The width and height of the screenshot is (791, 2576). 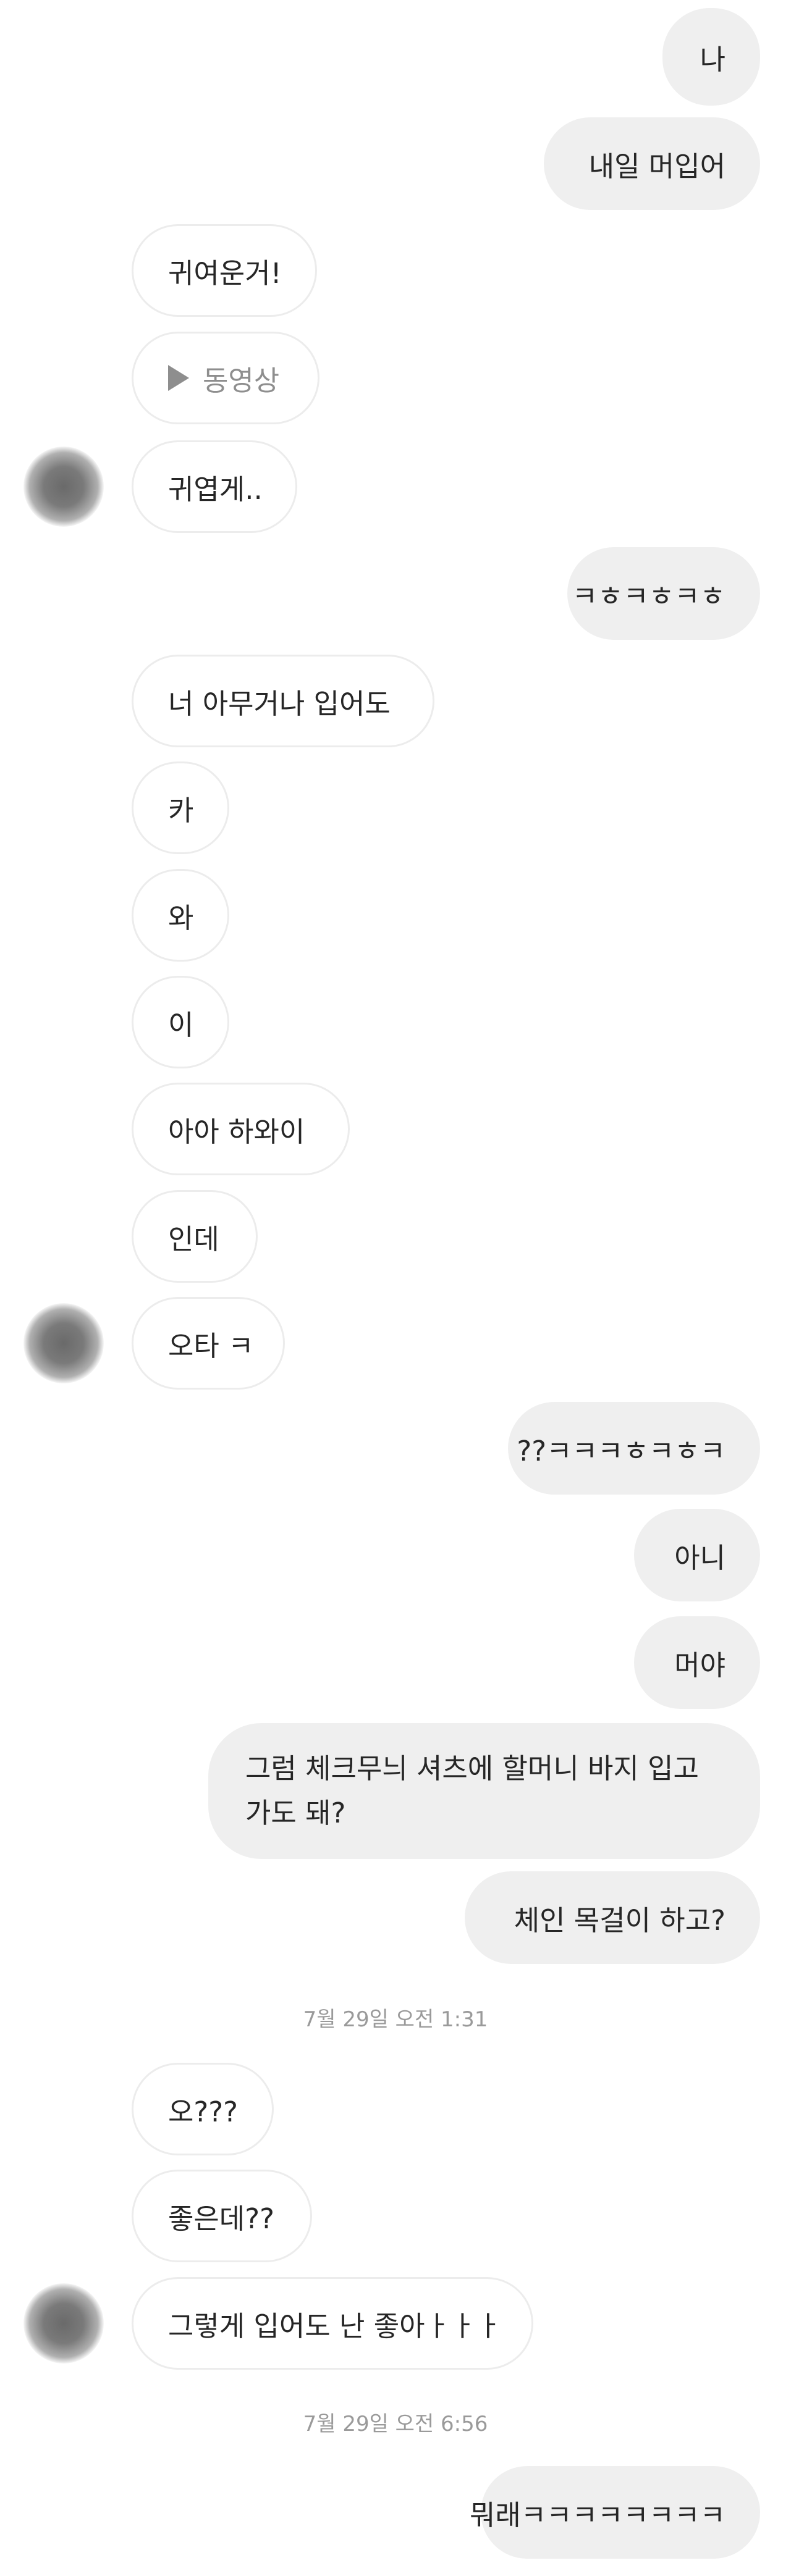 I want to click on message-bubble-received: 좋은데??, so click(x=222, y=2216).